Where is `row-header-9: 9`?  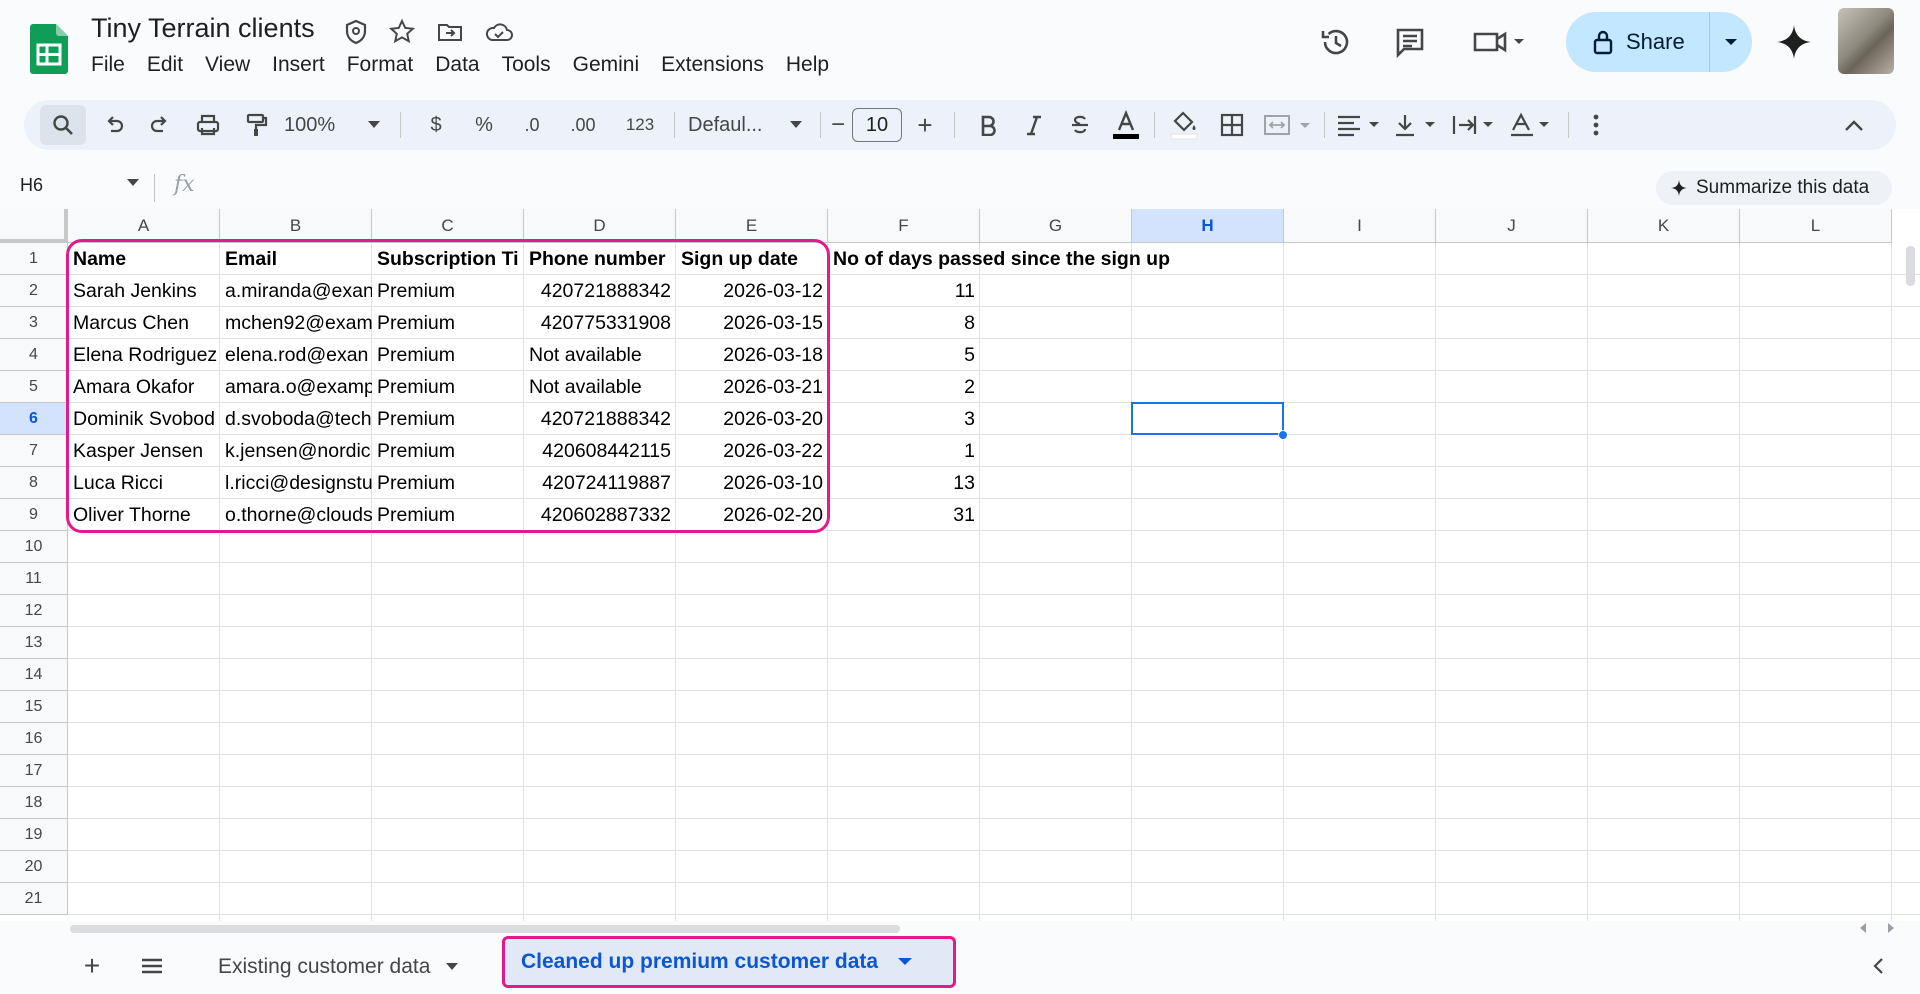
row-header-9: 9 is located at coordinates (34, 515).